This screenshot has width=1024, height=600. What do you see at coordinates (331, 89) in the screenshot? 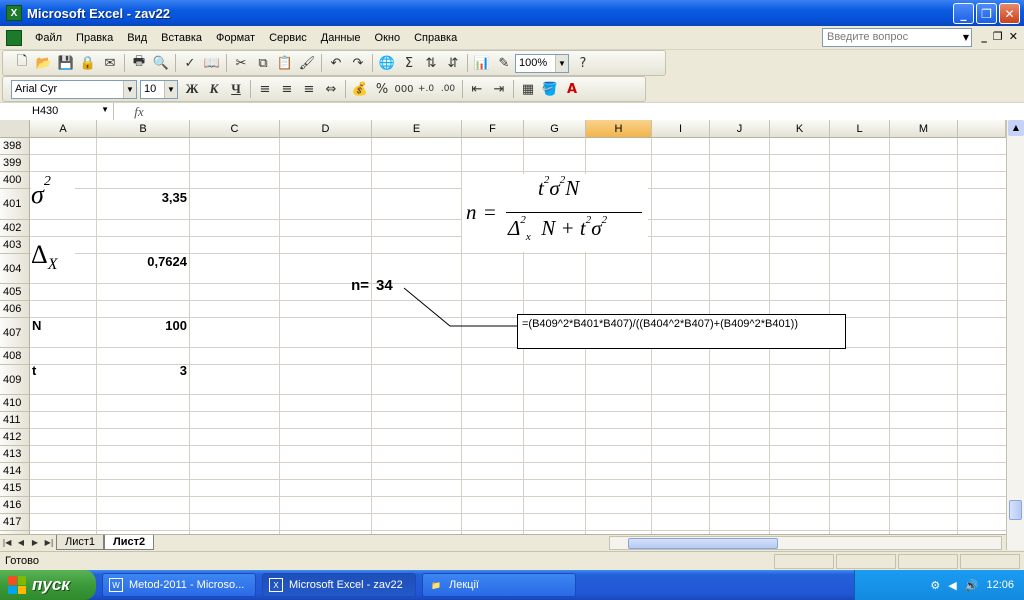
I see `merge-center-icon: ⇔` at bounding box center [331, 89].